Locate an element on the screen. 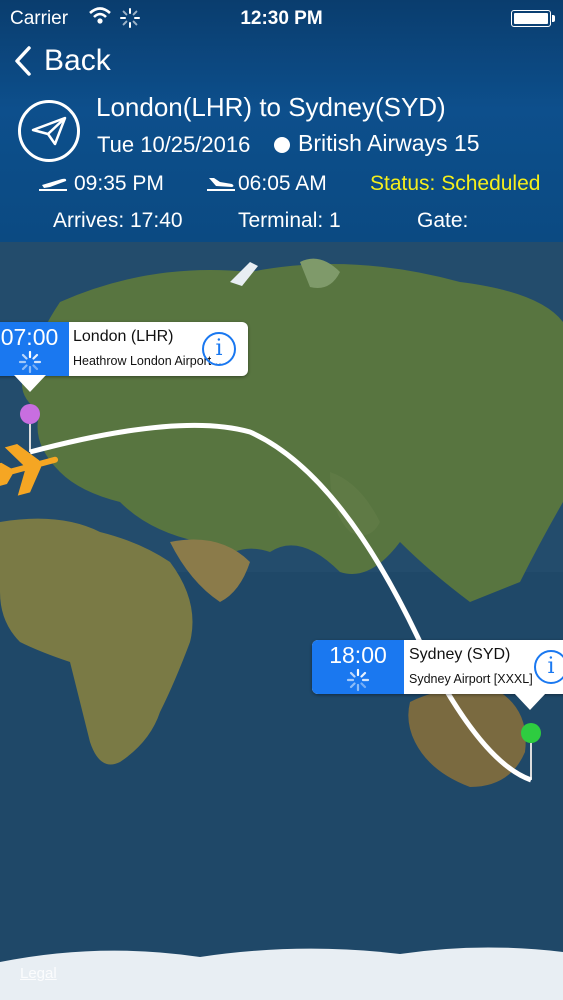  destination-local-time: 18:00 is located at coordinates (358, 655).